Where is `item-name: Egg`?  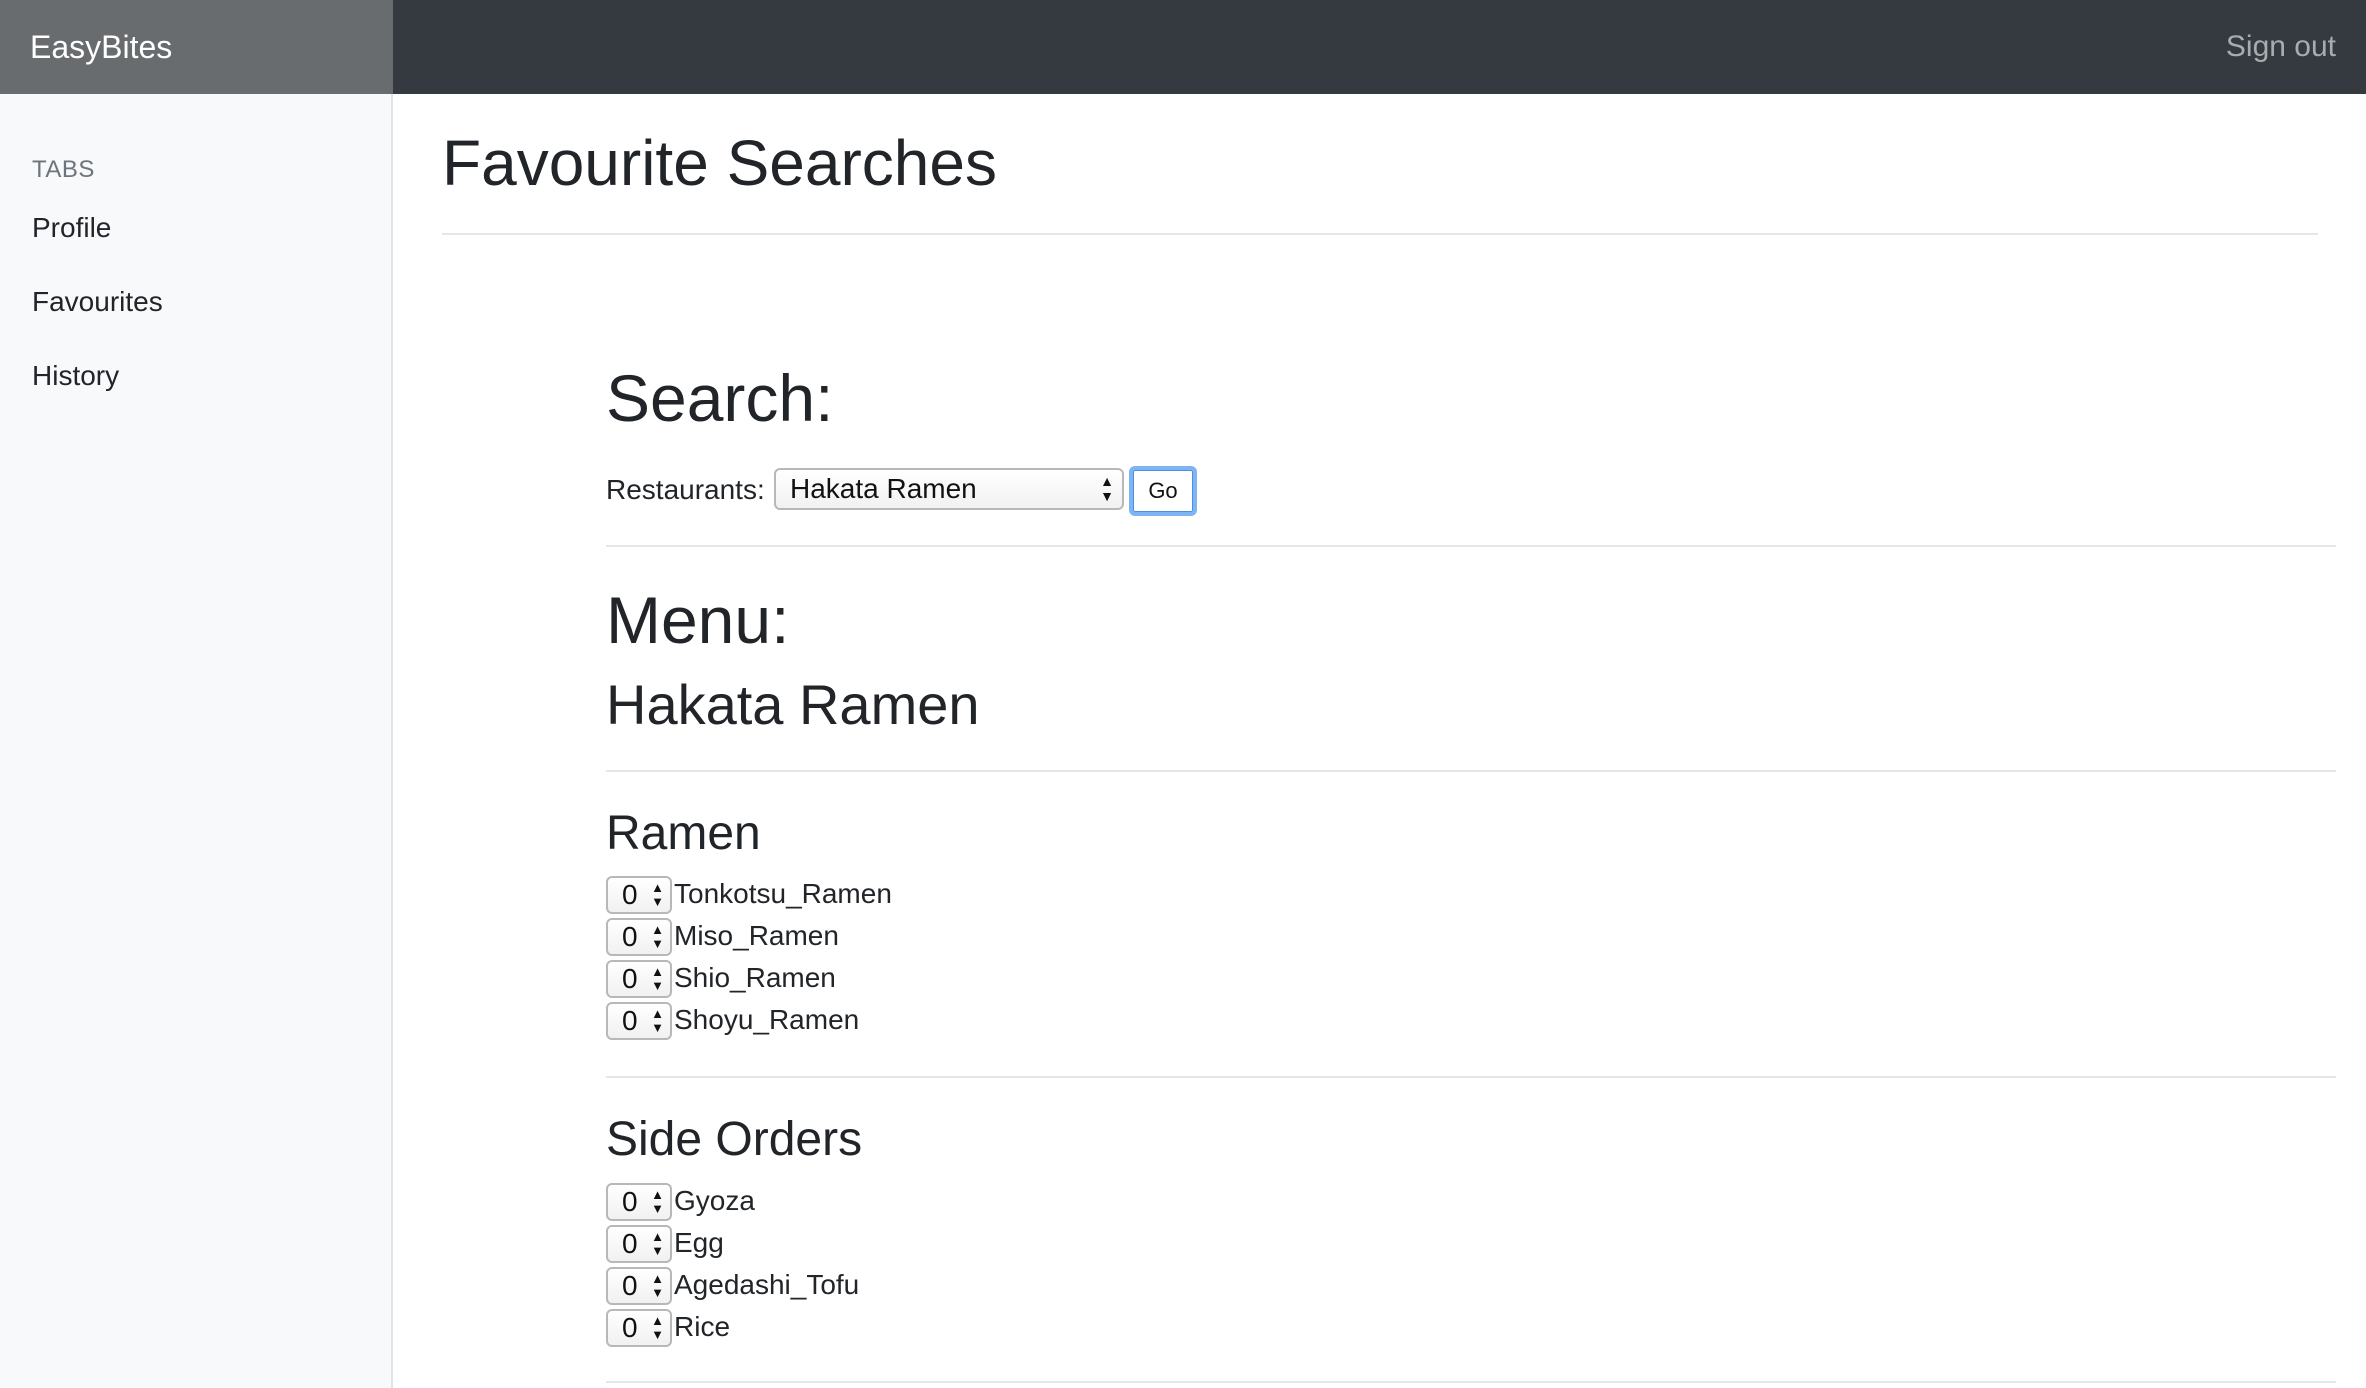 item-name: Egg is located at coordinates (699, 1242).